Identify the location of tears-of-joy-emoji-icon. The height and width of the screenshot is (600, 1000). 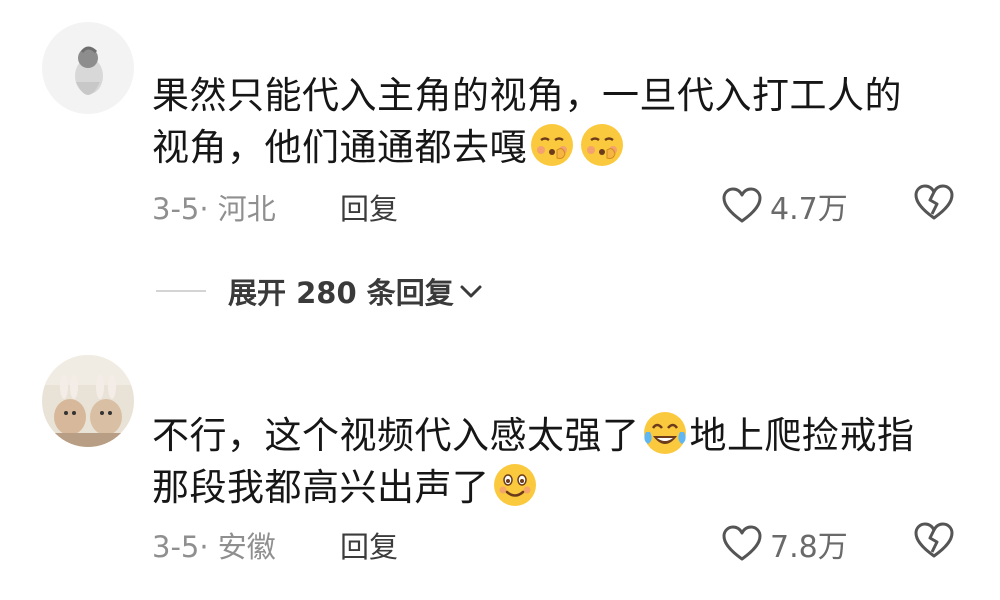
(665, 433).